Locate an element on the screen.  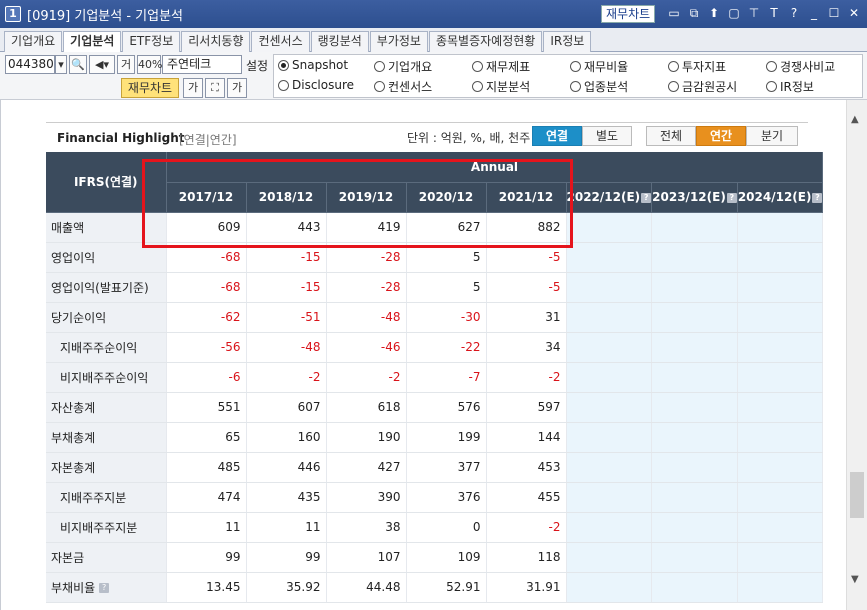
tab-3: 리서치동향 is located at coordinates (216, 41).